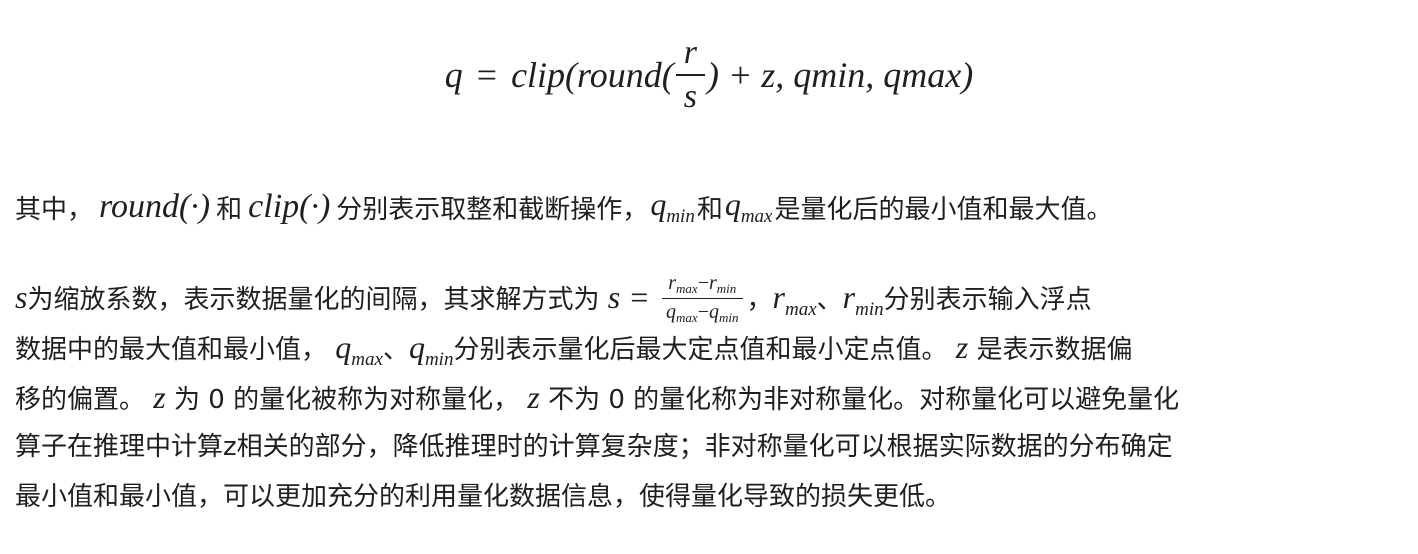 The height and width of the screenshot is (554, 1418). I want to click on r-max-base: r, so click(778, 297).